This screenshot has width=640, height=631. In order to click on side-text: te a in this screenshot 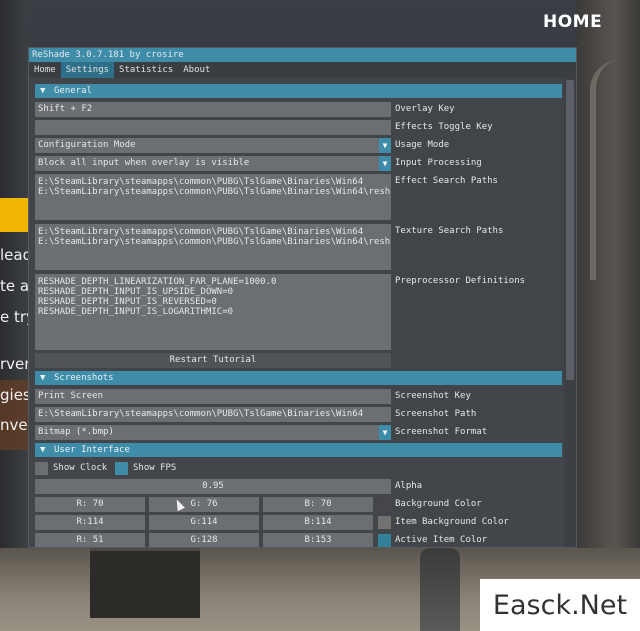, I will do `click(15, 286)`.